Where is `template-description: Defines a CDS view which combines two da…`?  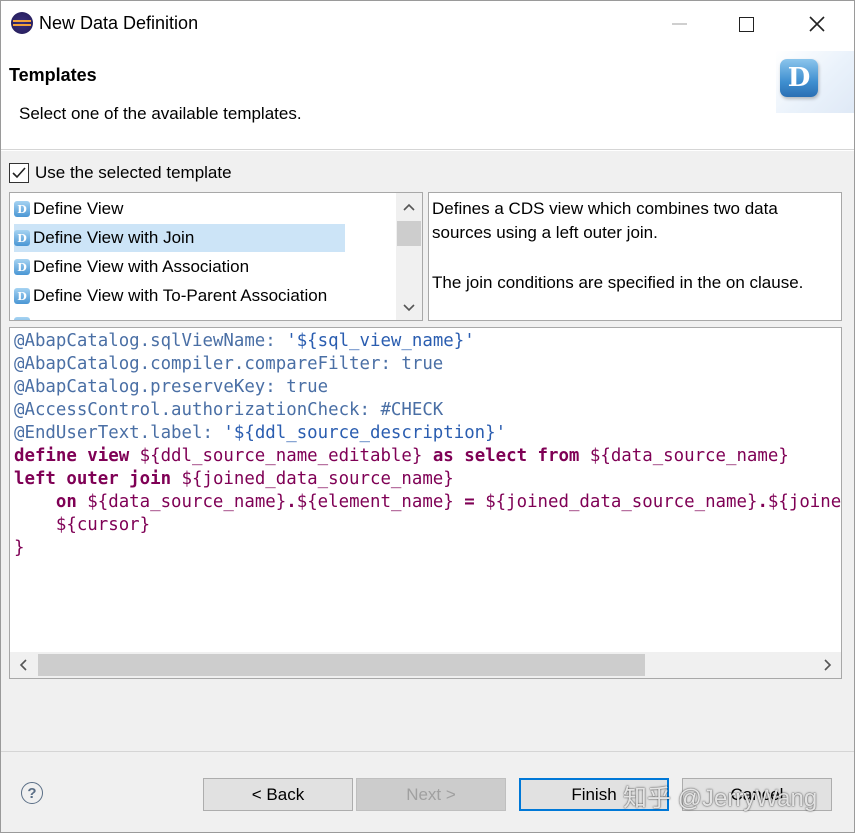 template-description: Defines a CDS view which combines two da… is located at coordinates (635, 256).